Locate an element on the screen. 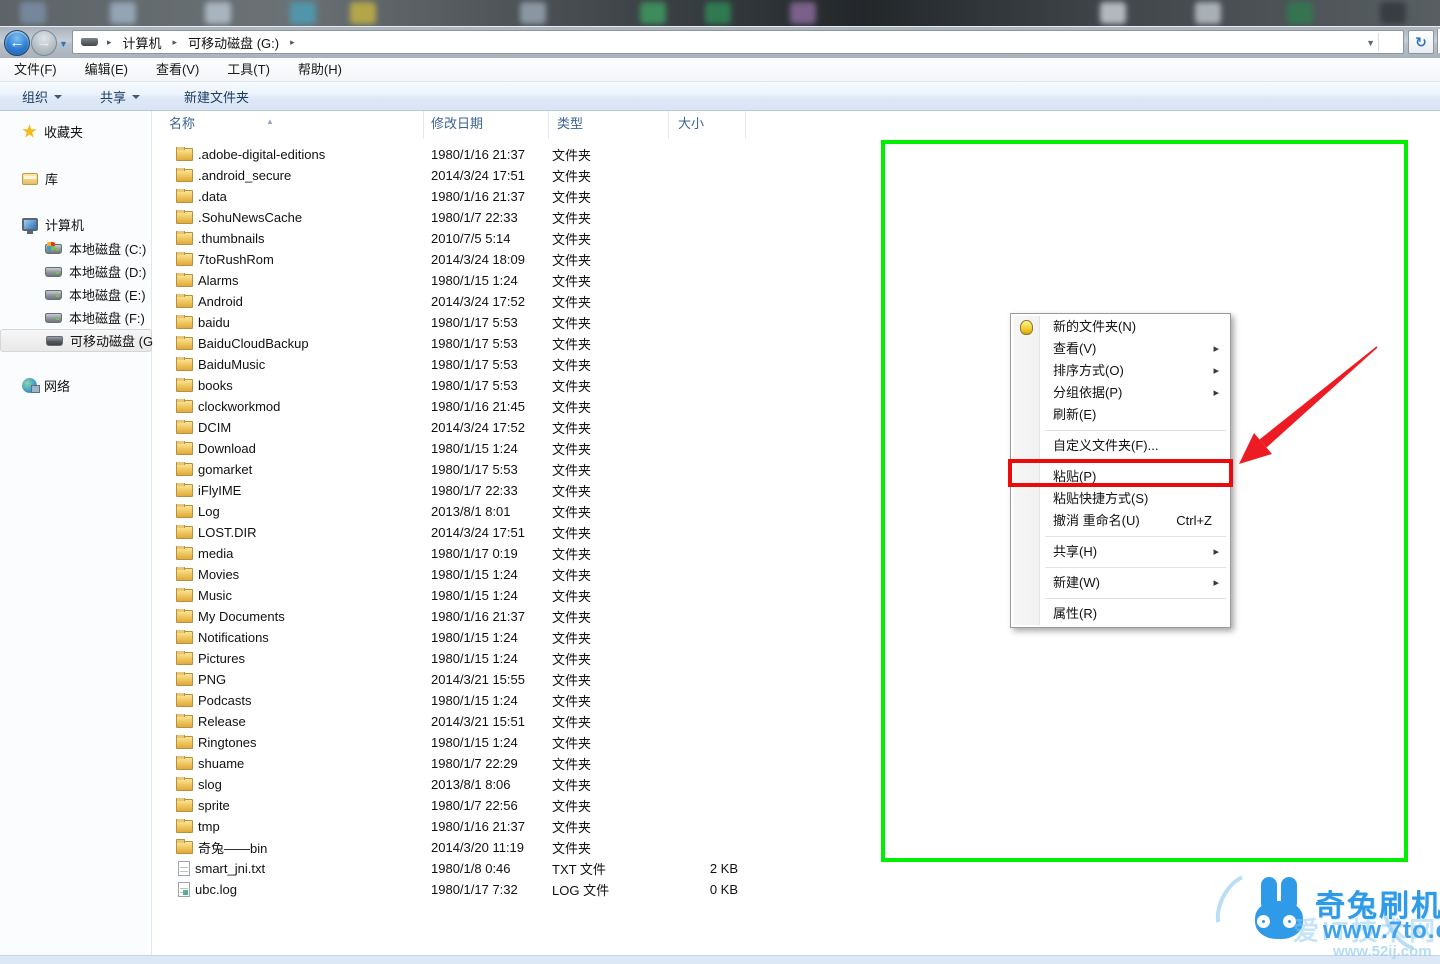 The image size is (1440, 964). file-row: Pictures 1980/1/15 1:24 文件夹 is located at coordinates (473, 658).